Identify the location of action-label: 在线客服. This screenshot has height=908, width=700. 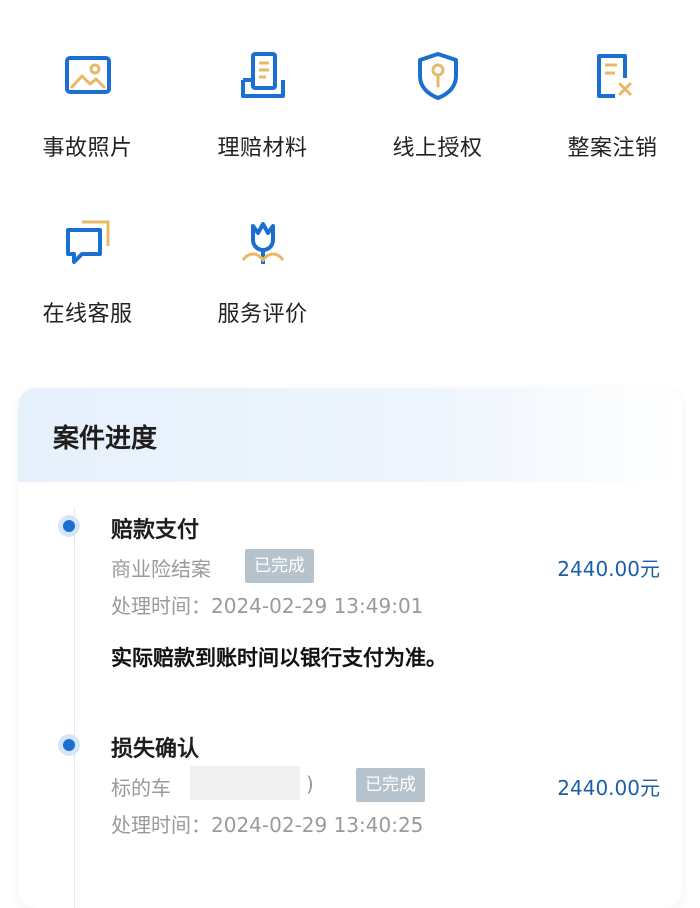
(87, 314).